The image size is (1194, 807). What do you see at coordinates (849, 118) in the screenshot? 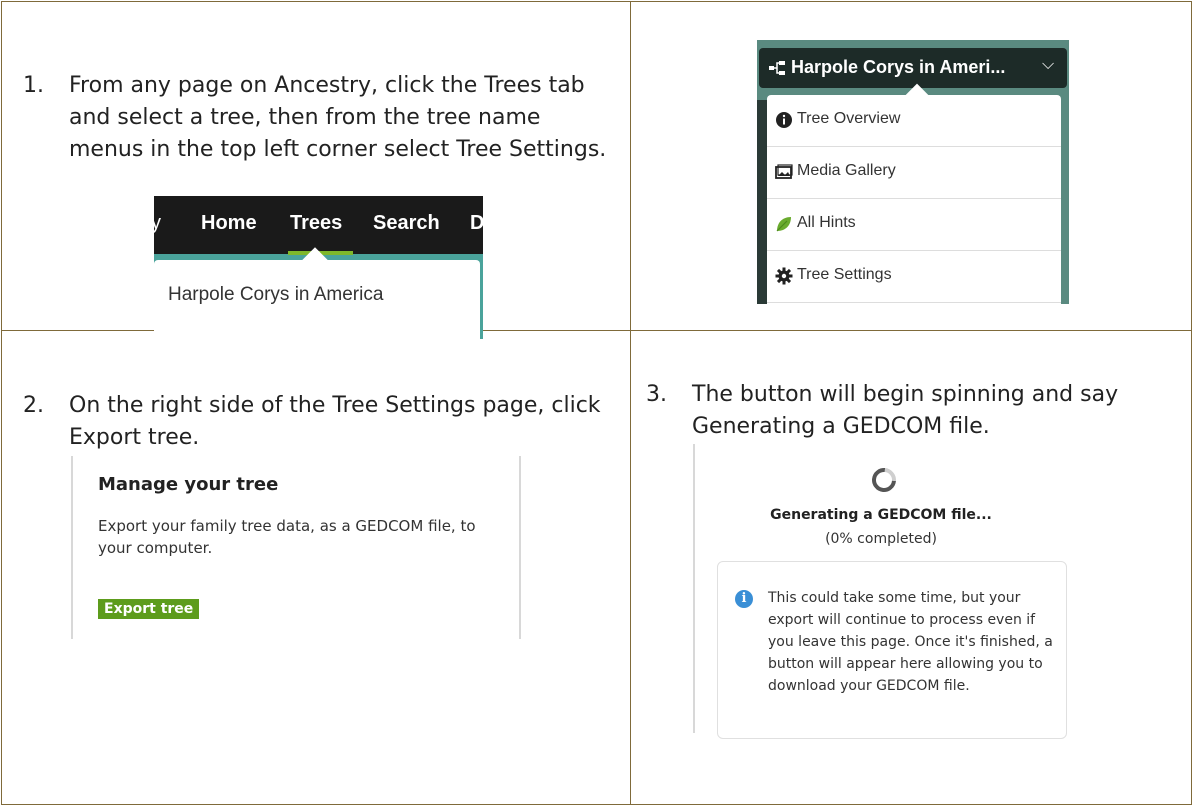
I see `menu-item-label: Tree Overview` at bounding box center [849, 118].